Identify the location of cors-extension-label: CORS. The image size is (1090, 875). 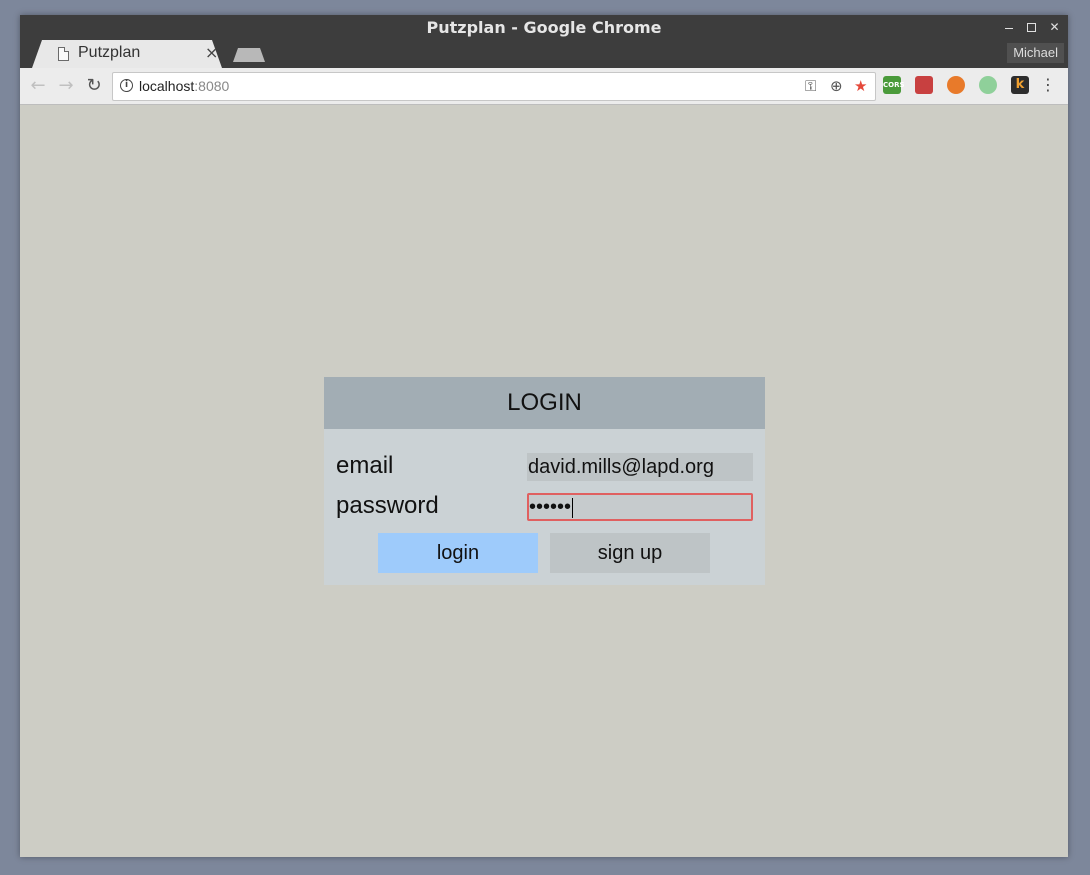
(894, 85).